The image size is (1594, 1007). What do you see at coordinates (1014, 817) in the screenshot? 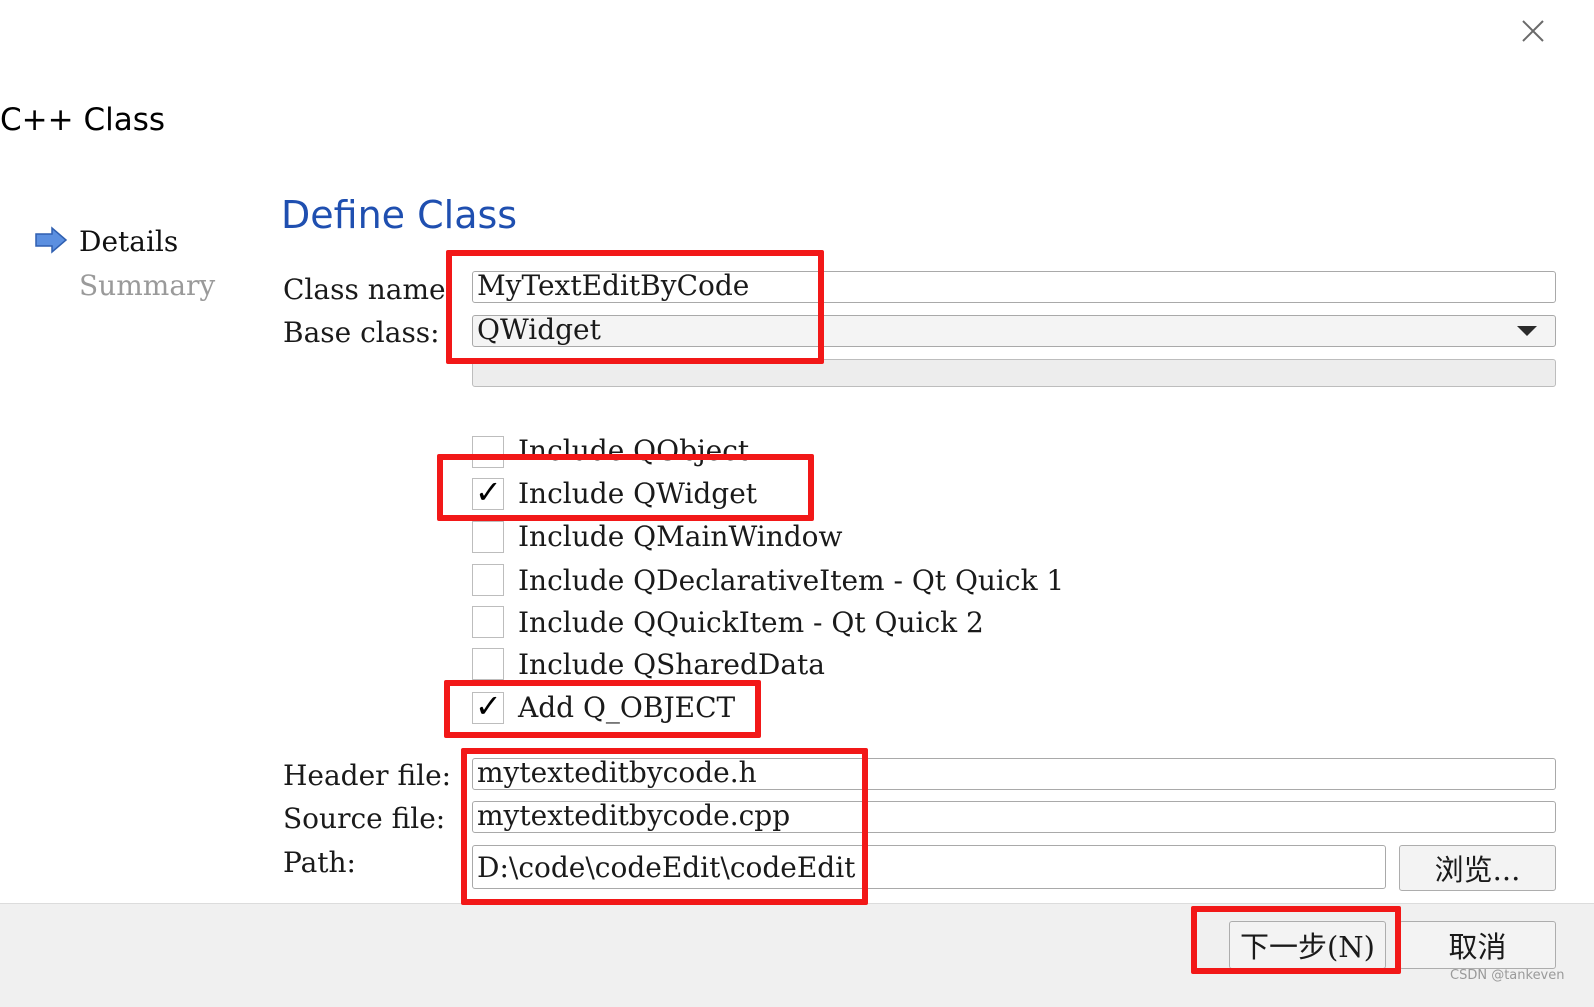
I see `source-file-input: mytexteditbycode.cpp` at bounding box center [1014, 817].